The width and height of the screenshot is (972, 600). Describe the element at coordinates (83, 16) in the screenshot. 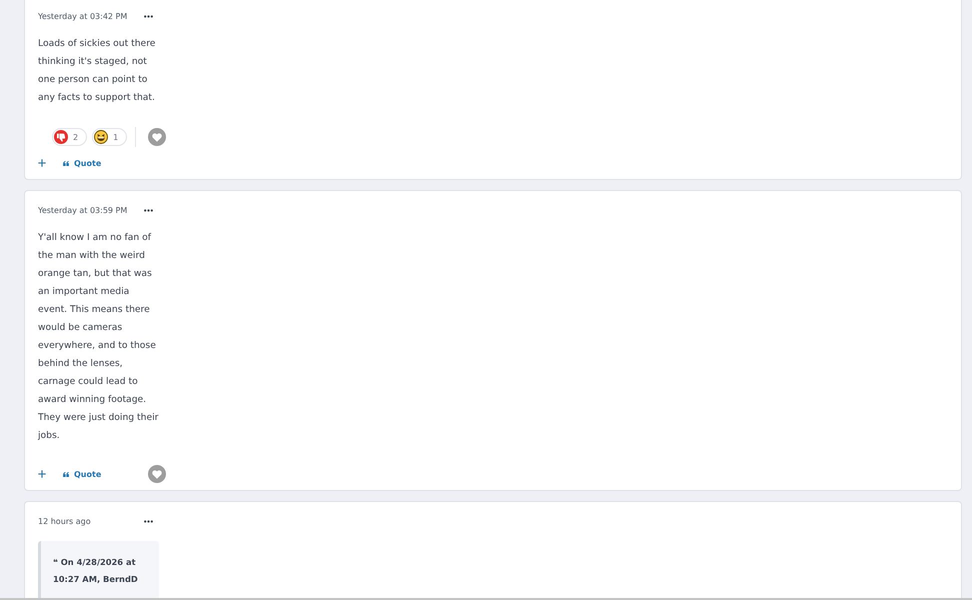

I see `post-timestamp: Yesterday at 03:42 PM` at that location.